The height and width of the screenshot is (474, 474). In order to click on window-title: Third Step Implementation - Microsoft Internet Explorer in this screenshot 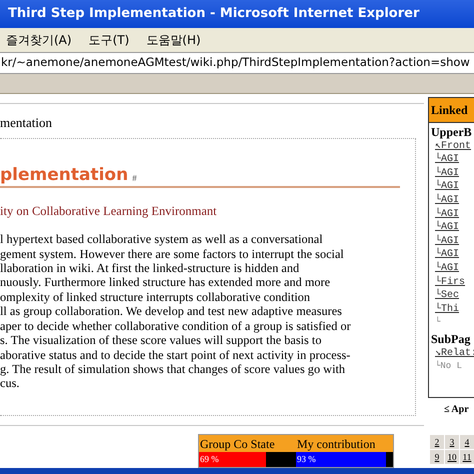, I will do `click(214, 14)`.